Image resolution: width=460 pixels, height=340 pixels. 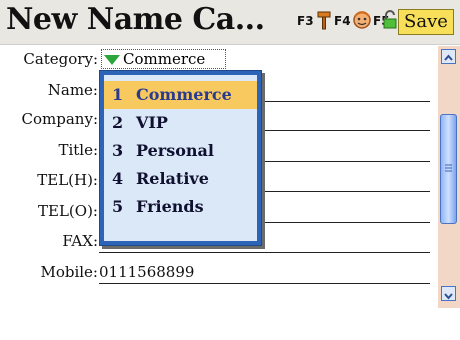 What do you see at coordinates (60, 59) in the screenshot?
I see `category-label: Category:` at bounding box center [60, 59].